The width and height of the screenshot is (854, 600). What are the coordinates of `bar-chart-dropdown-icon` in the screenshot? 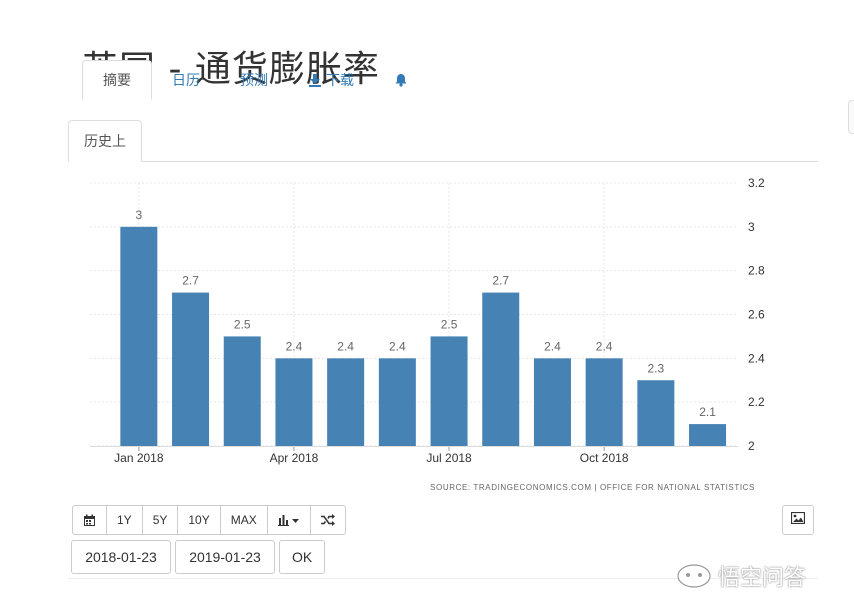 It's located at (288, 520).